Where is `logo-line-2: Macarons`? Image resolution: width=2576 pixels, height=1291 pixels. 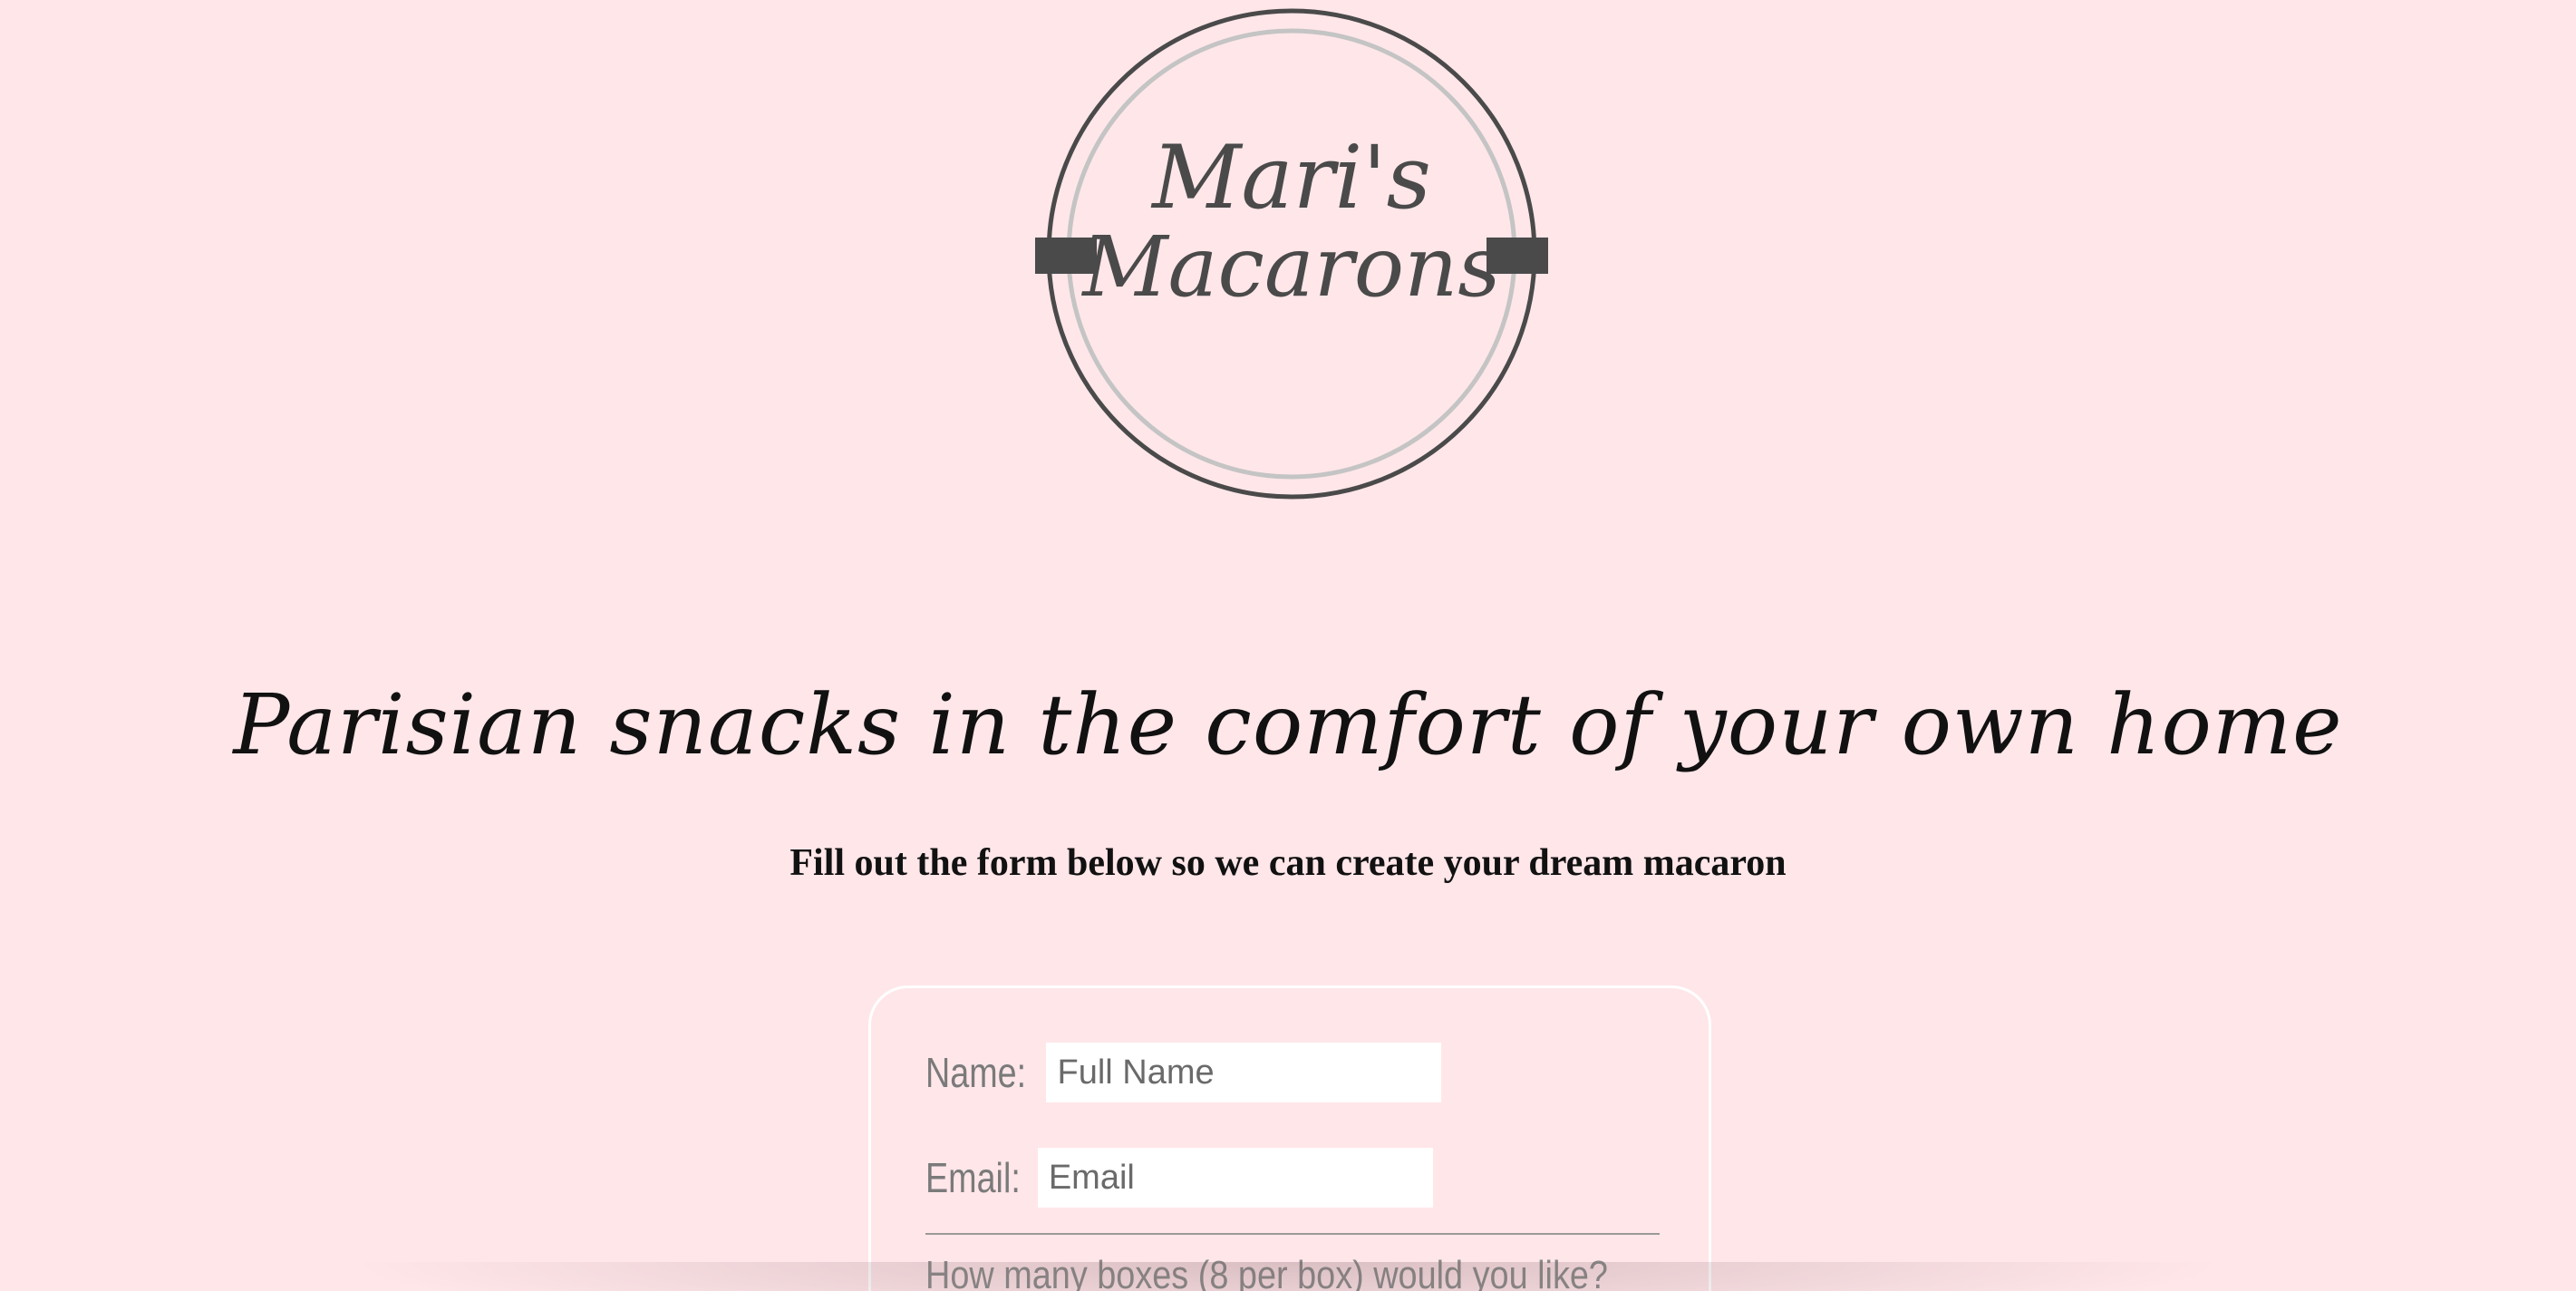 logo-line-2: Macarons is located at coordinates (1290, 266).